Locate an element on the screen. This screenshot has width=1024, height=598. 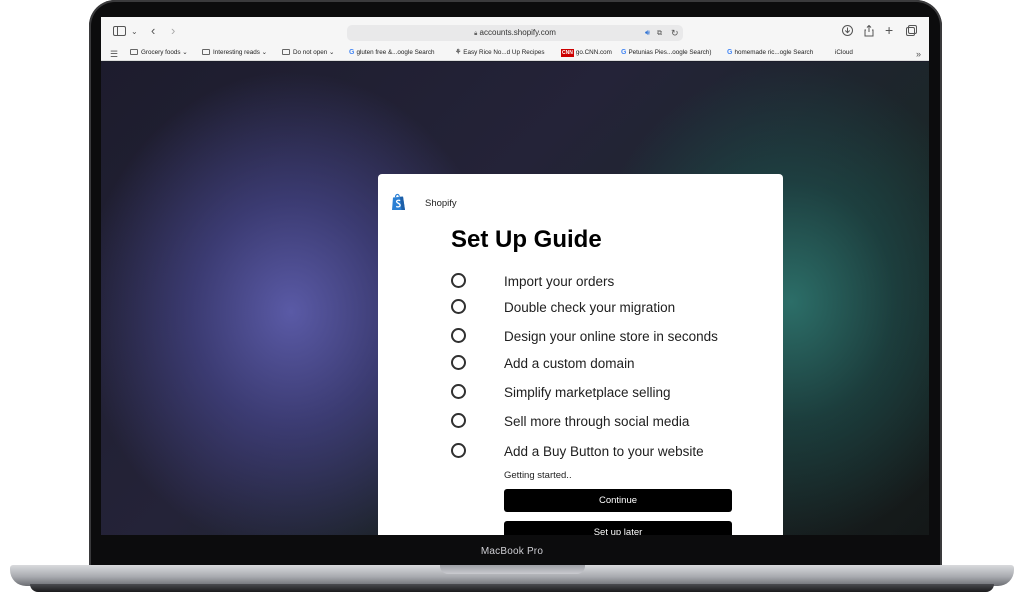
bookmark-link: G Petunias Pies...oogle Search) is located at coordinates (666, 53).